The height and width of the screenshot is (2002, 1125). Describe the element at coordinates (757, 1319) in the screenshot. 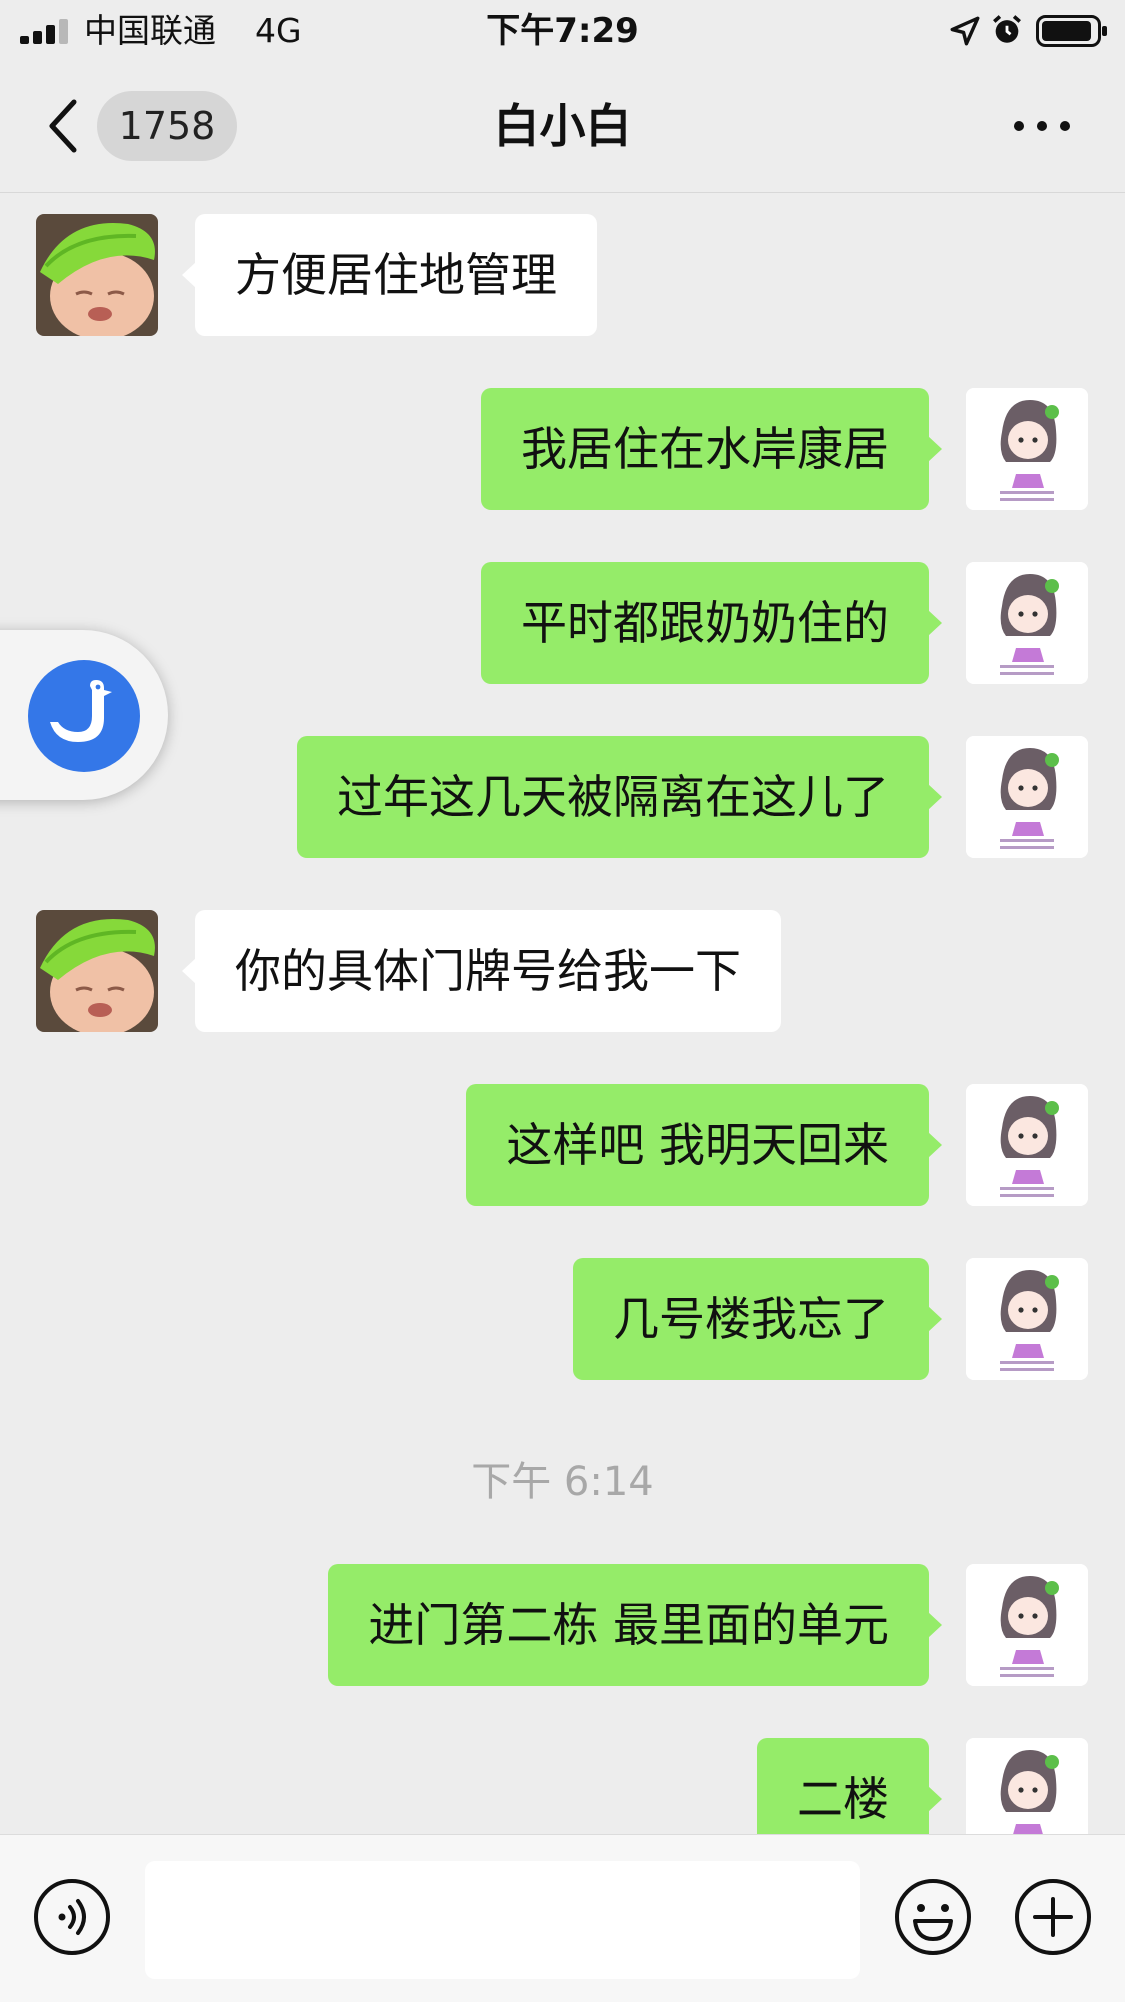

I see `outgoing-message-bubble: 几号楼我忘了` at that location.